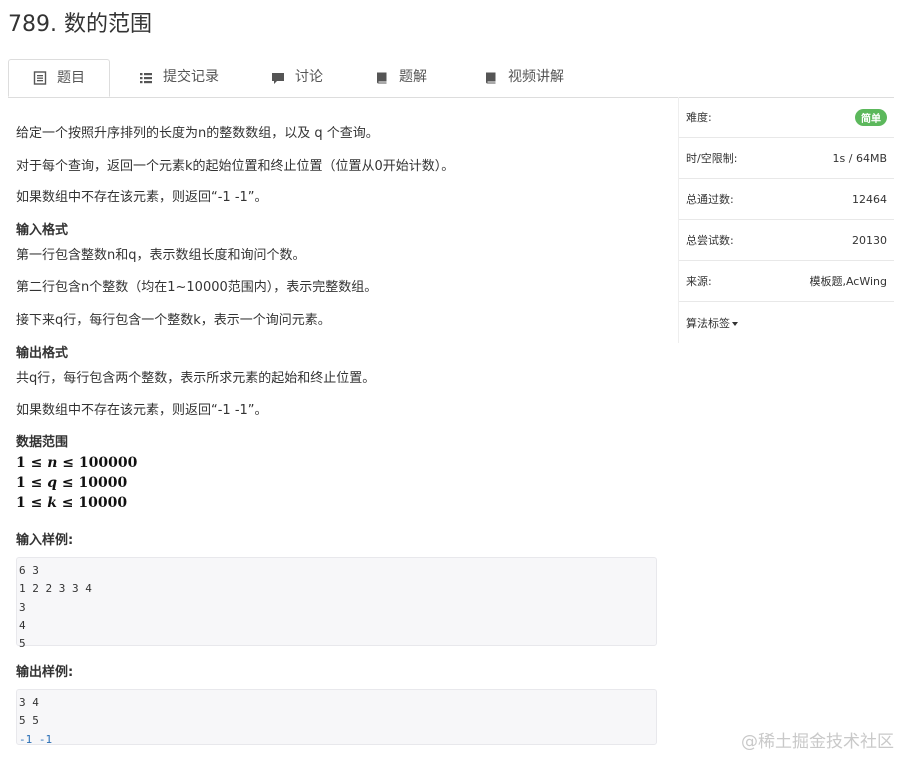  What do you see at coordinates (42, 442) in the screenshot?
I see `section-heading: 数据范围` at bounding box center [42, 442].